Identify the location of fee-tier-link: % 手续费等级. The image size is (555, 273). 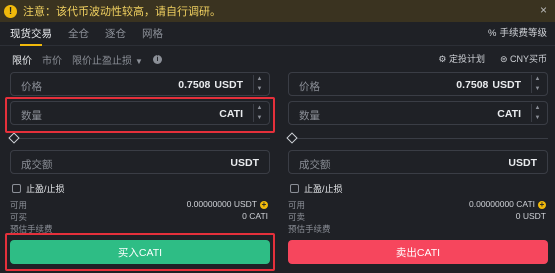
(517, 34).